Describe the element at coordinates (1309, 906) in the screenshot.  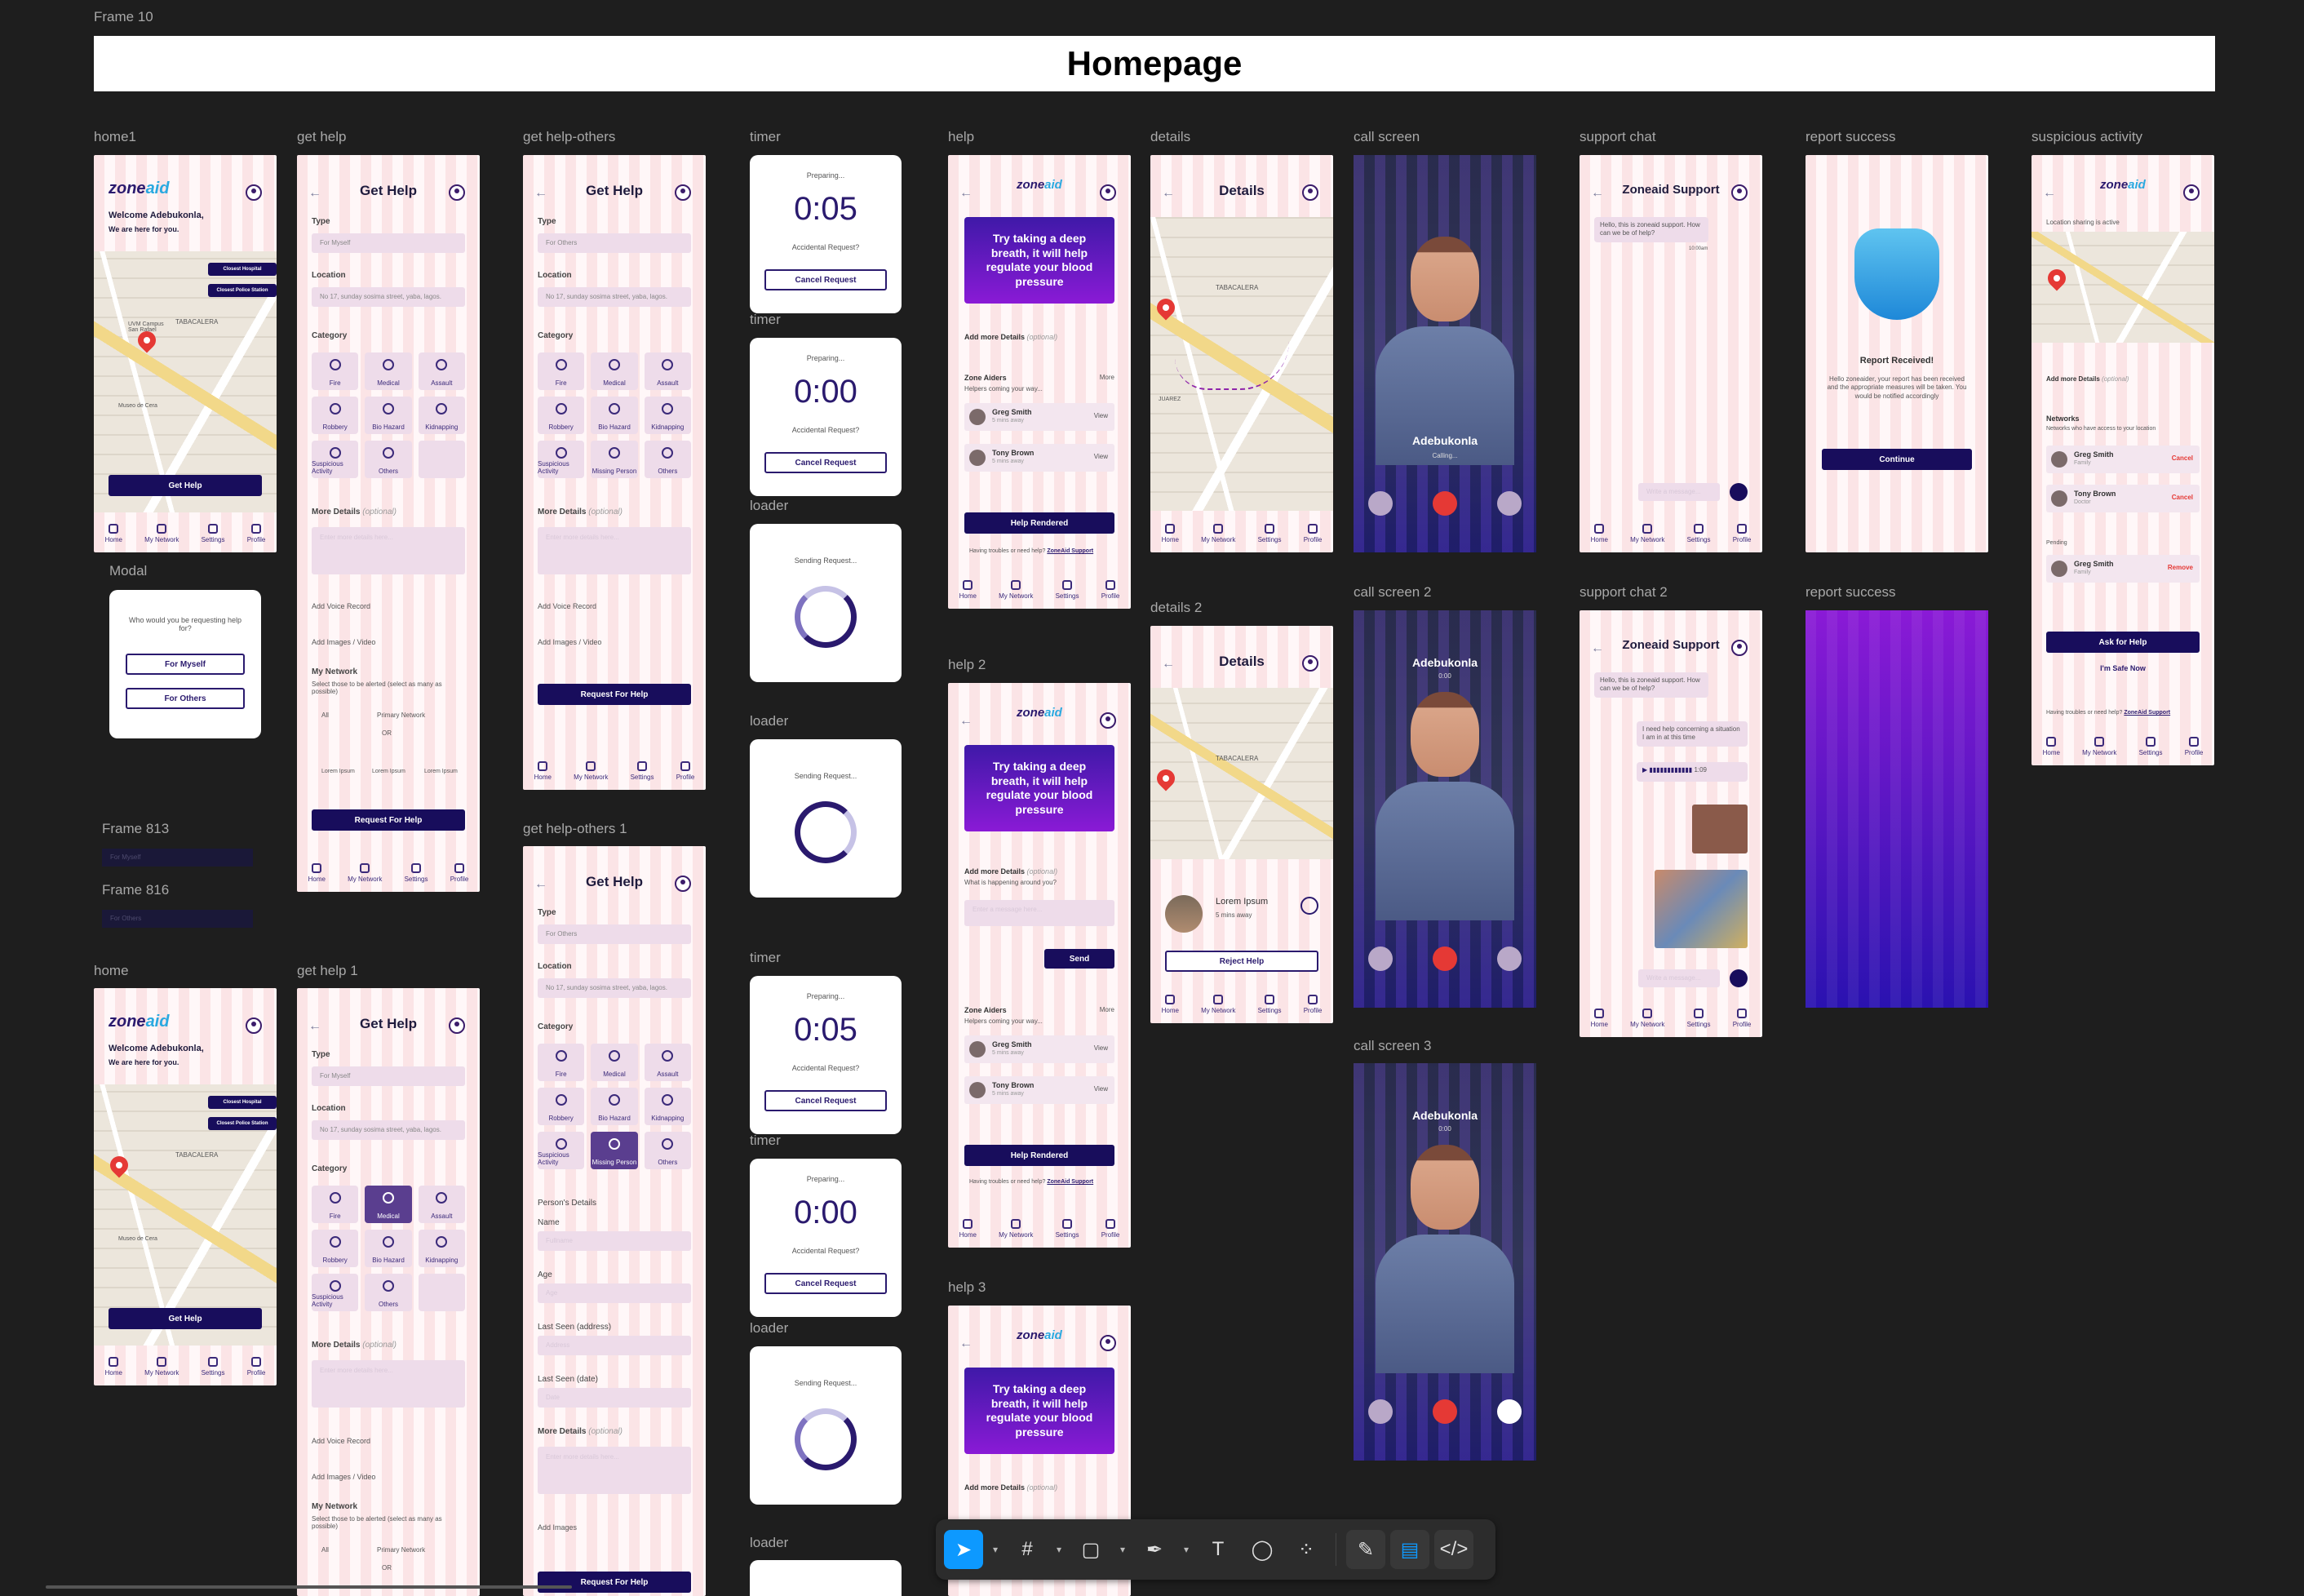
I see `phone-call-icon` at that location.